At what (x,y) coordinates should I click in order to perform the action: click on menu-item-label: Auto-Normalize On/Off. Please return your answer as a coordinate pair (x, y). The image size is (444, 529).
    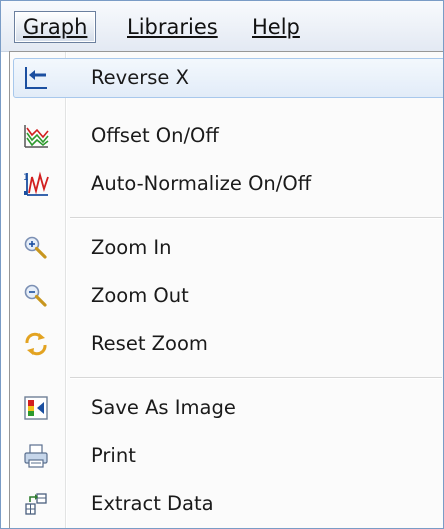
    Looking at the image, I should click on (201, 183).